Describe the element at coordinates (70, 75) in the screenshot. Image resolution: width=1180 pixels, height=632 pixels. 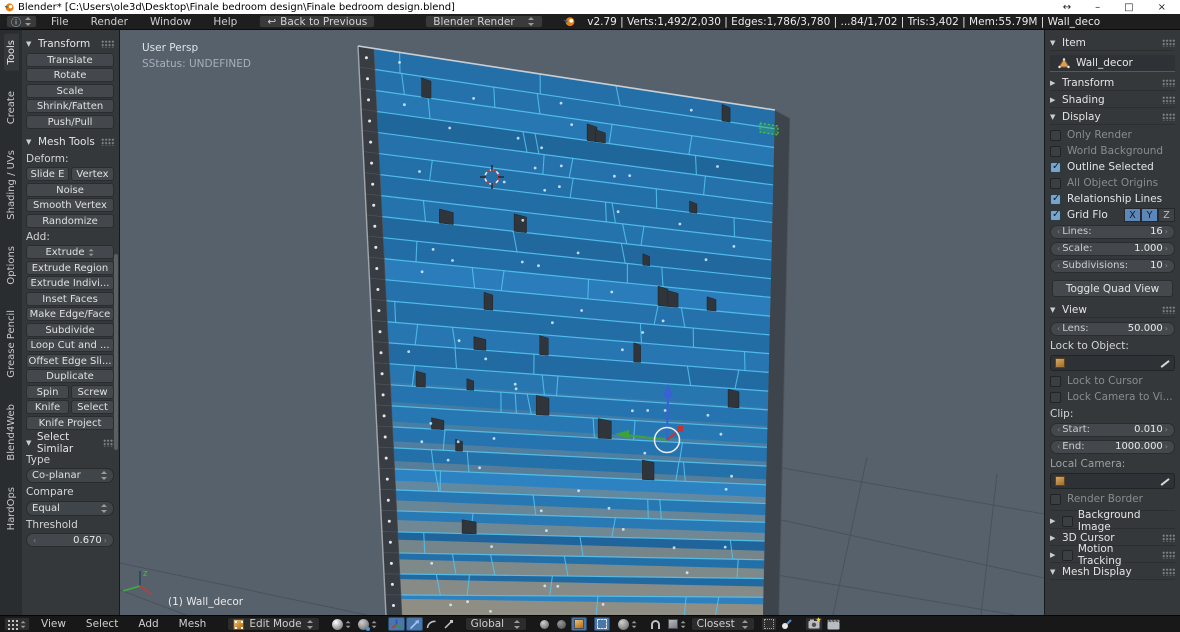
I see `rotate-button: Rotate` at that location.